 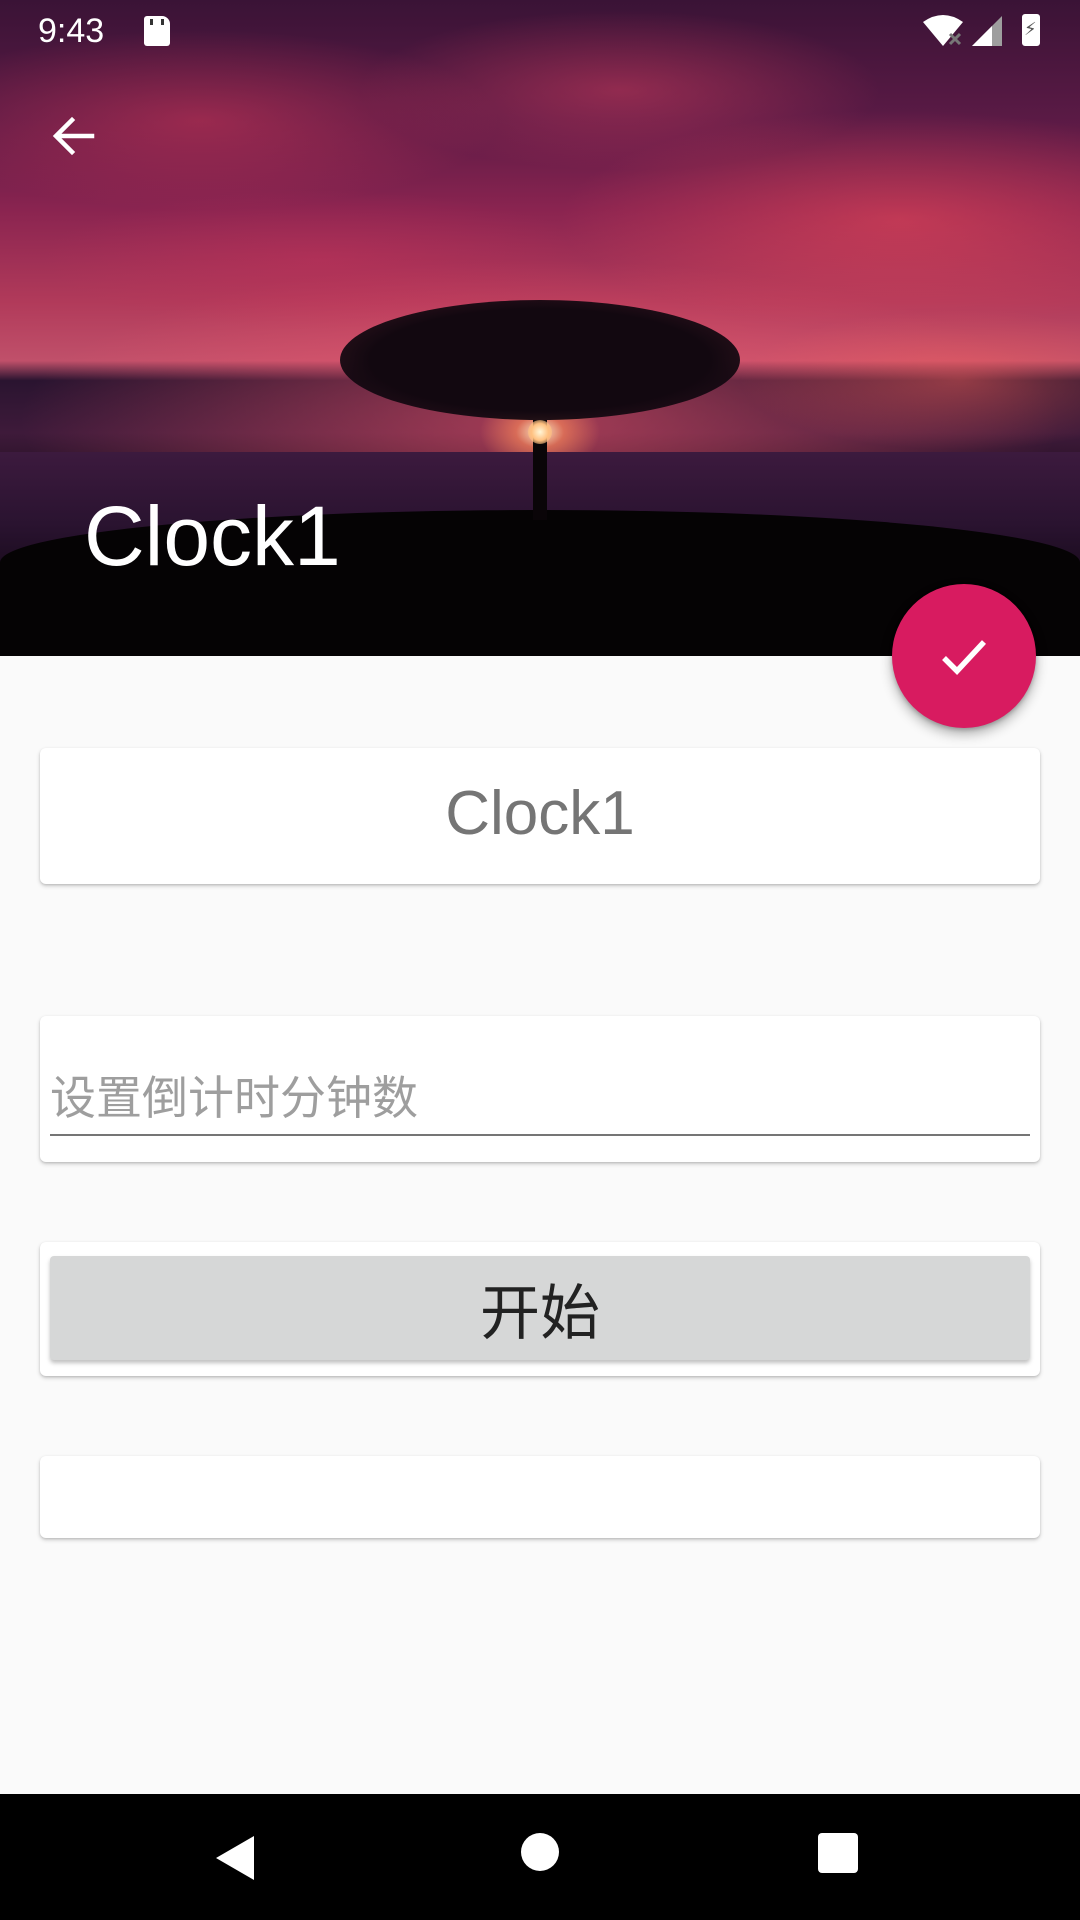 I want to click on status-time: 9:43, so click(x=71, y=31).